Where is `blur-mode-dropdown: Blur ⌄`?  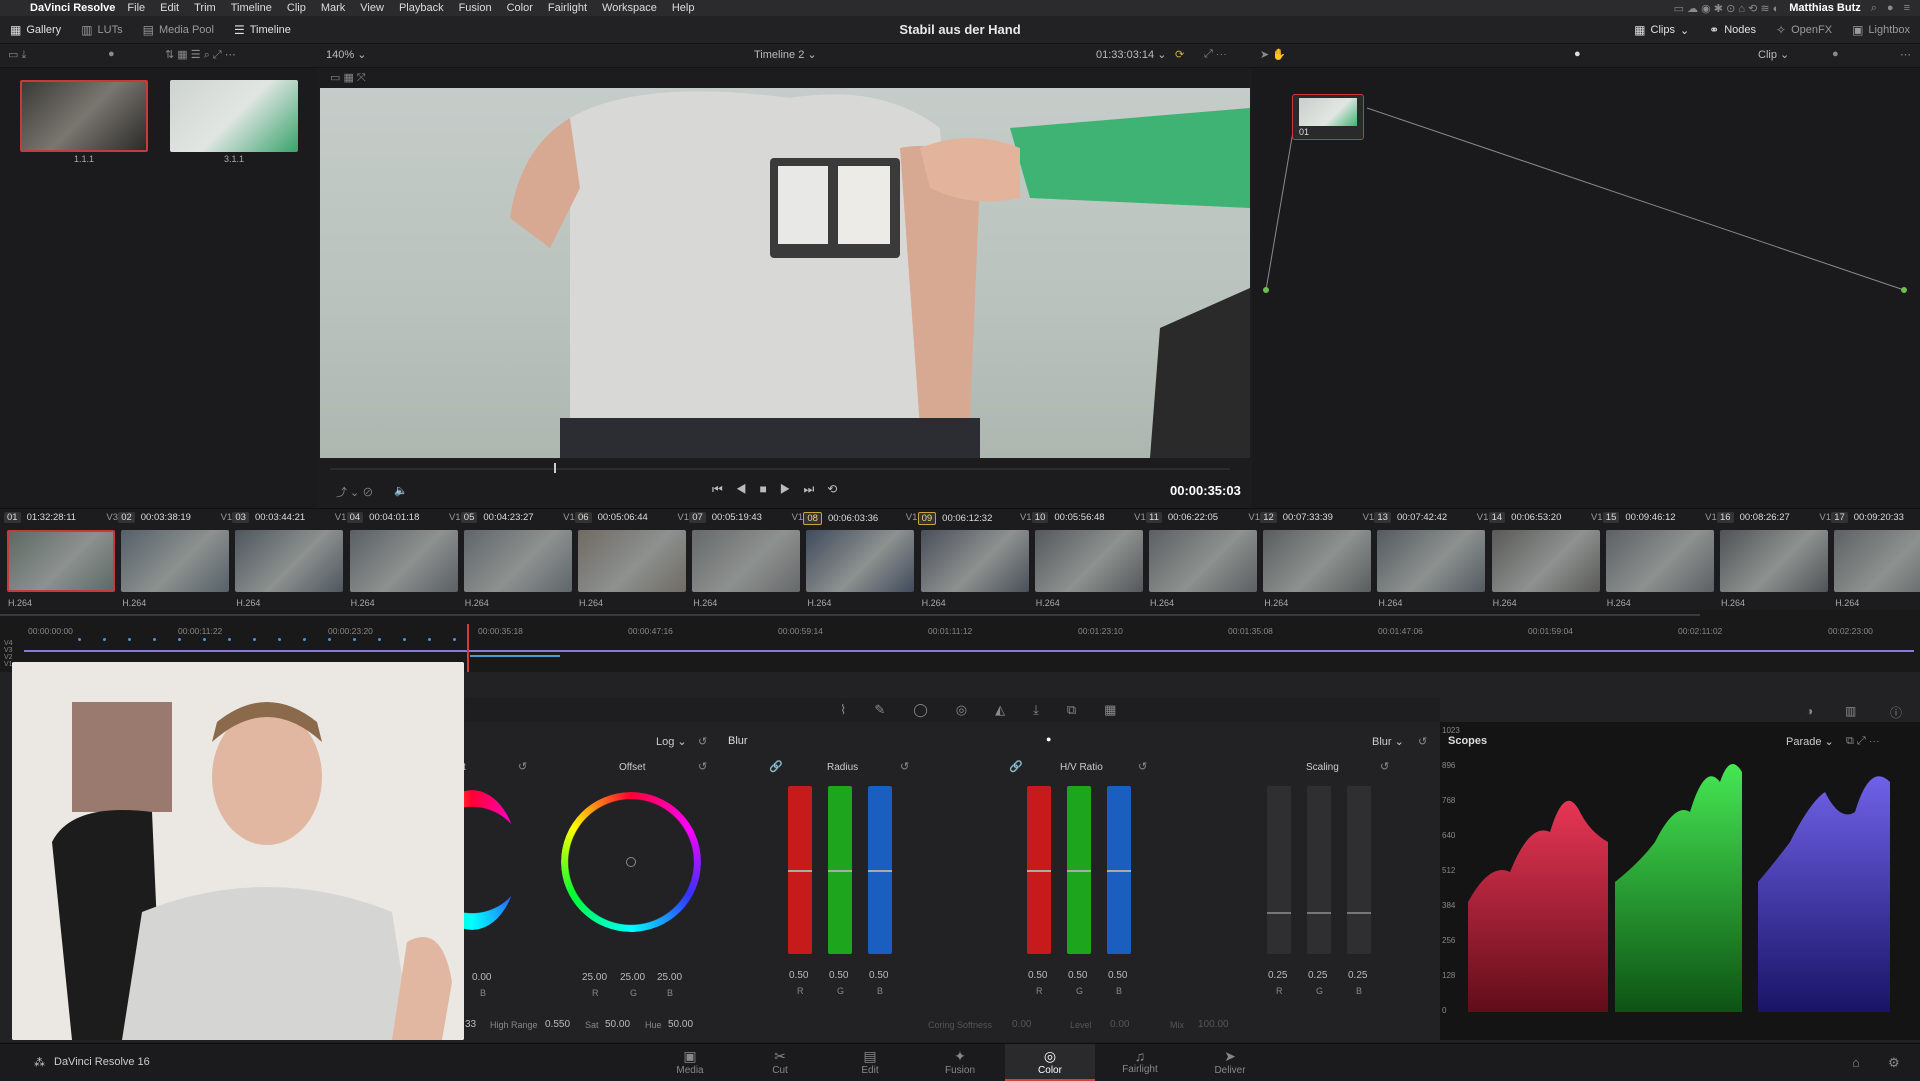
blur-mode-dropdown: Blur ⌄ is located at coordinates (1388, 741).